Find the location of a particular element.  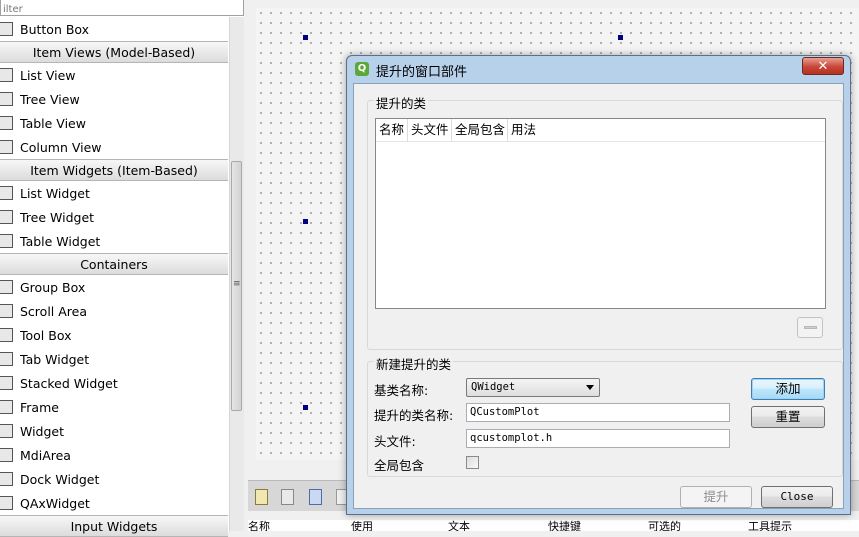

widget-item-label: Group Box is located at coordinates (53, 287).